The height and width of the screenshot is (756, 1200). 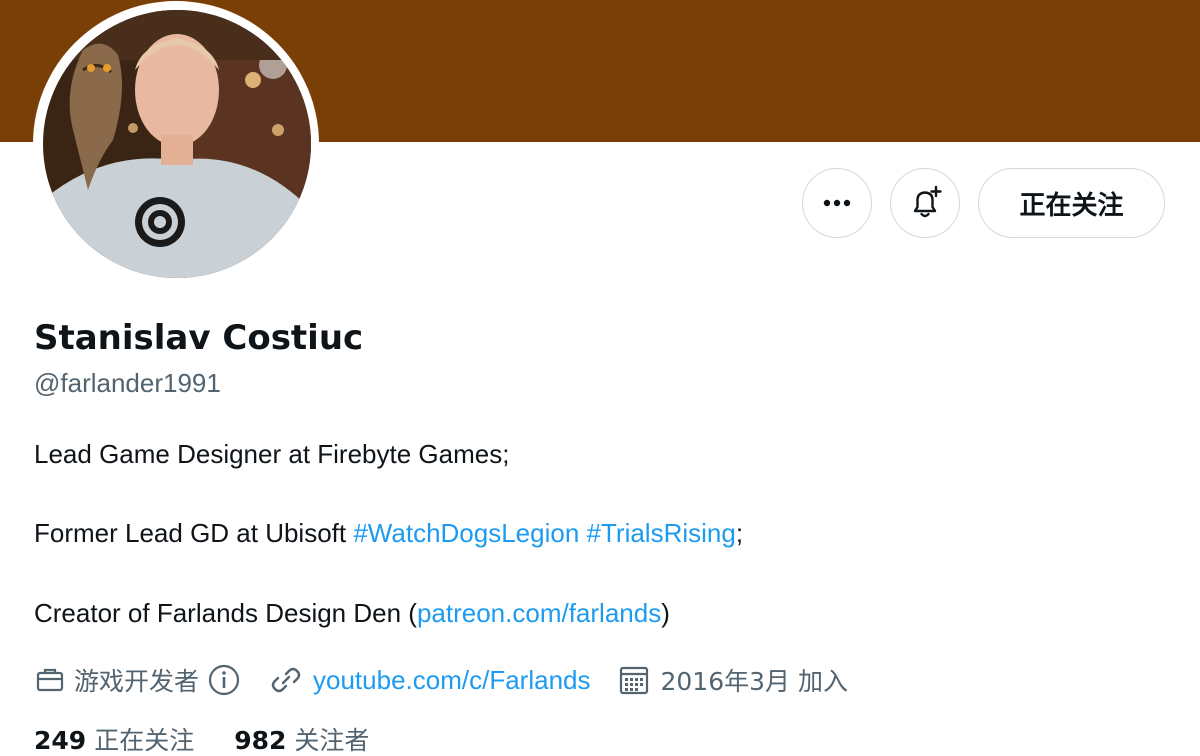 I want to click on following-button-label: 正在关注, so click(x=1071, y=205).